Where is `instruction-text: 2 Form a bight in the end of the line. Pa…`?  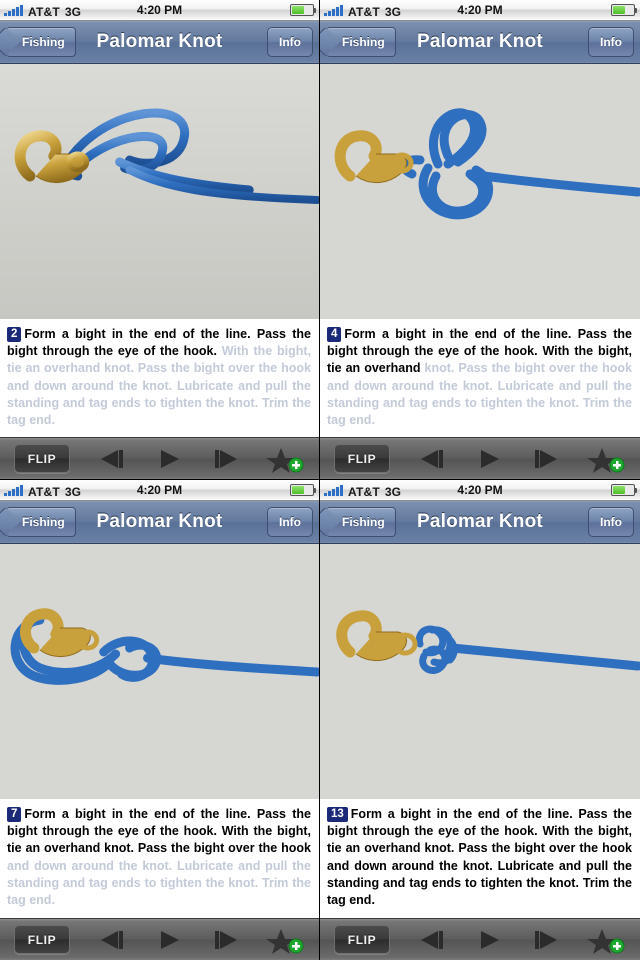 instruction-text: 2 Form a bight in the end of the line. Pa… is located at coordinates (159, 377).